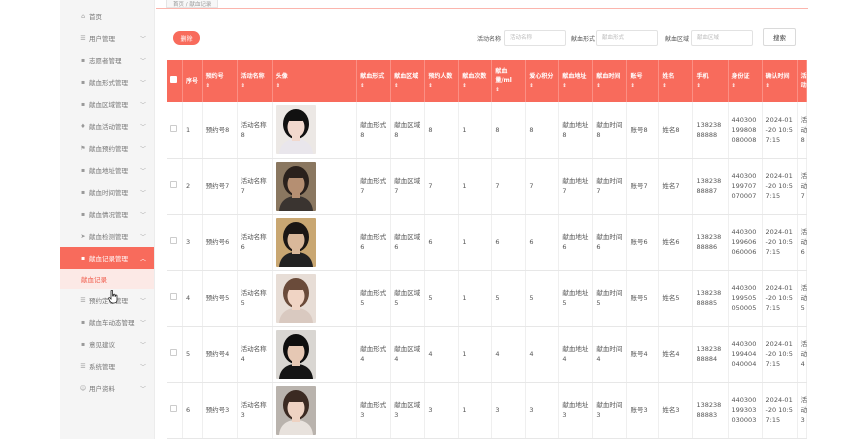  Describe the element at coordinates (107, 279) in the screenshot. I see `sidebar-subitem-records: 献血记录` at that location.